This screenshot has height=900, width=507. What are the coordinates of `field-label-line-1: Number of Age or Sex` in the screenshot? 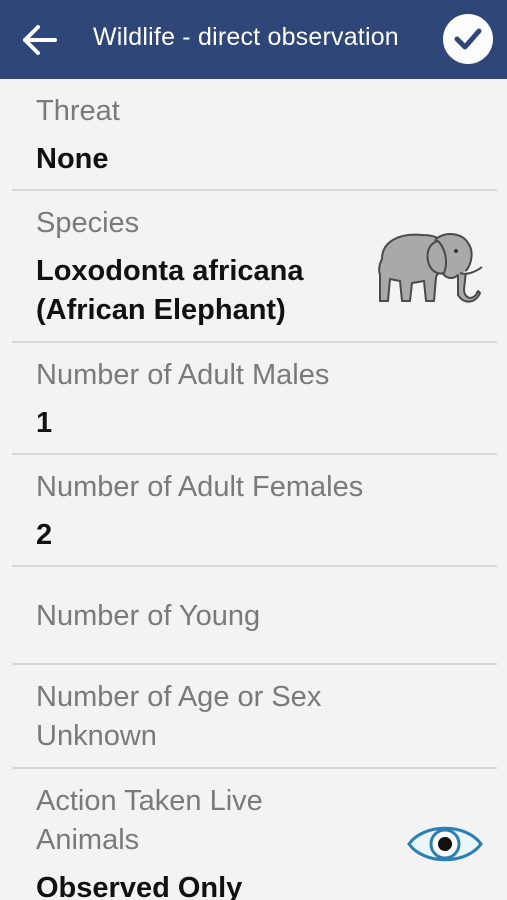 It's located at (179, 697).